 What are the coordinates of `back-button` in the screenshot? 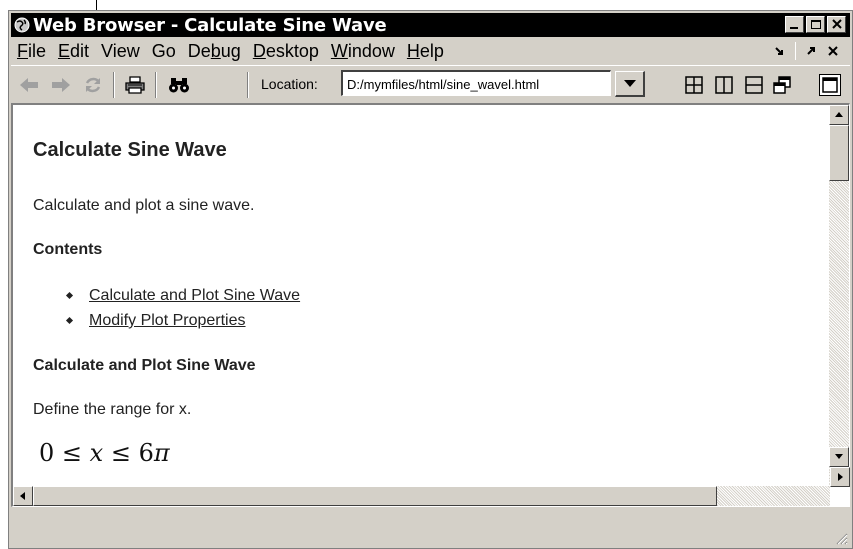 It's located at (29, 85).